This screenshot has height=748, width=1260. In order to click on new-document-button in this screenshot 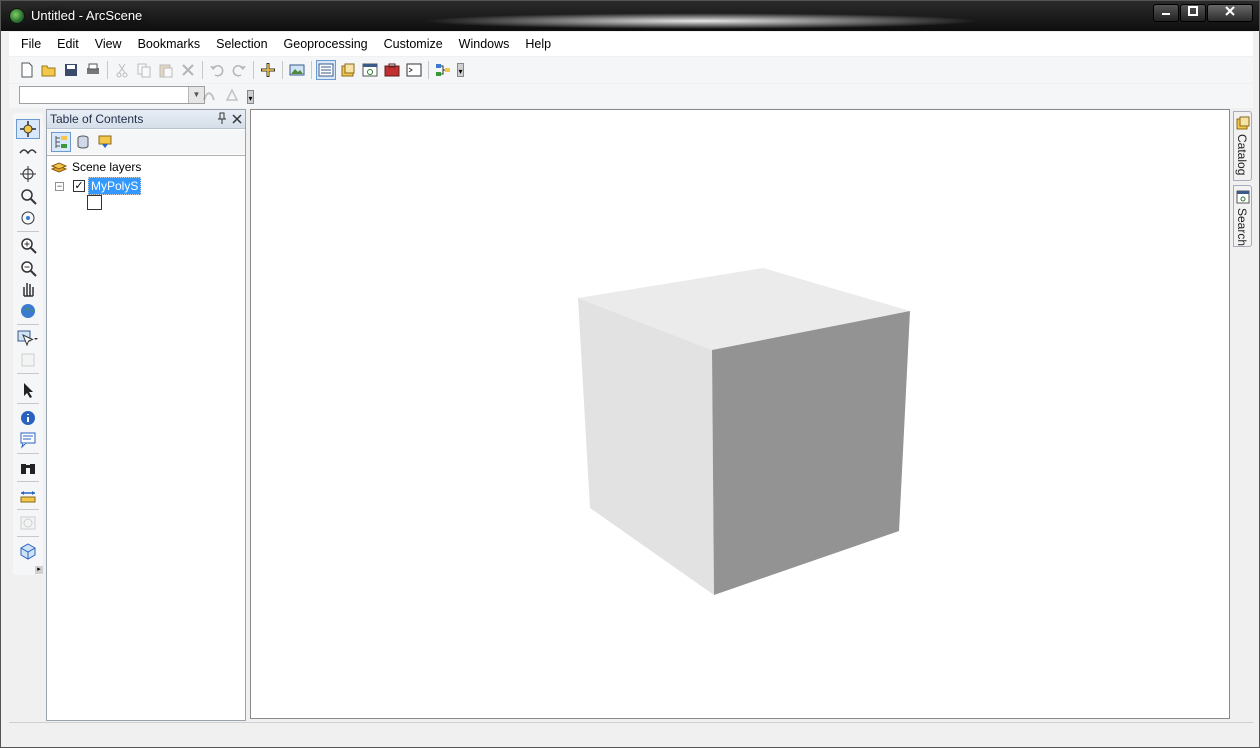, I will do `click(27, 70)`.